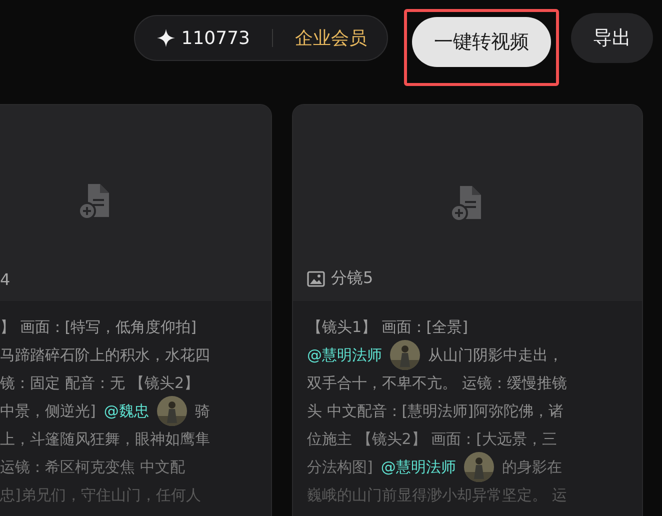  What do you see at coordinates (166, 38) in the screenshot?
I see `sparkle-icon` at bounding box center [166, 38].